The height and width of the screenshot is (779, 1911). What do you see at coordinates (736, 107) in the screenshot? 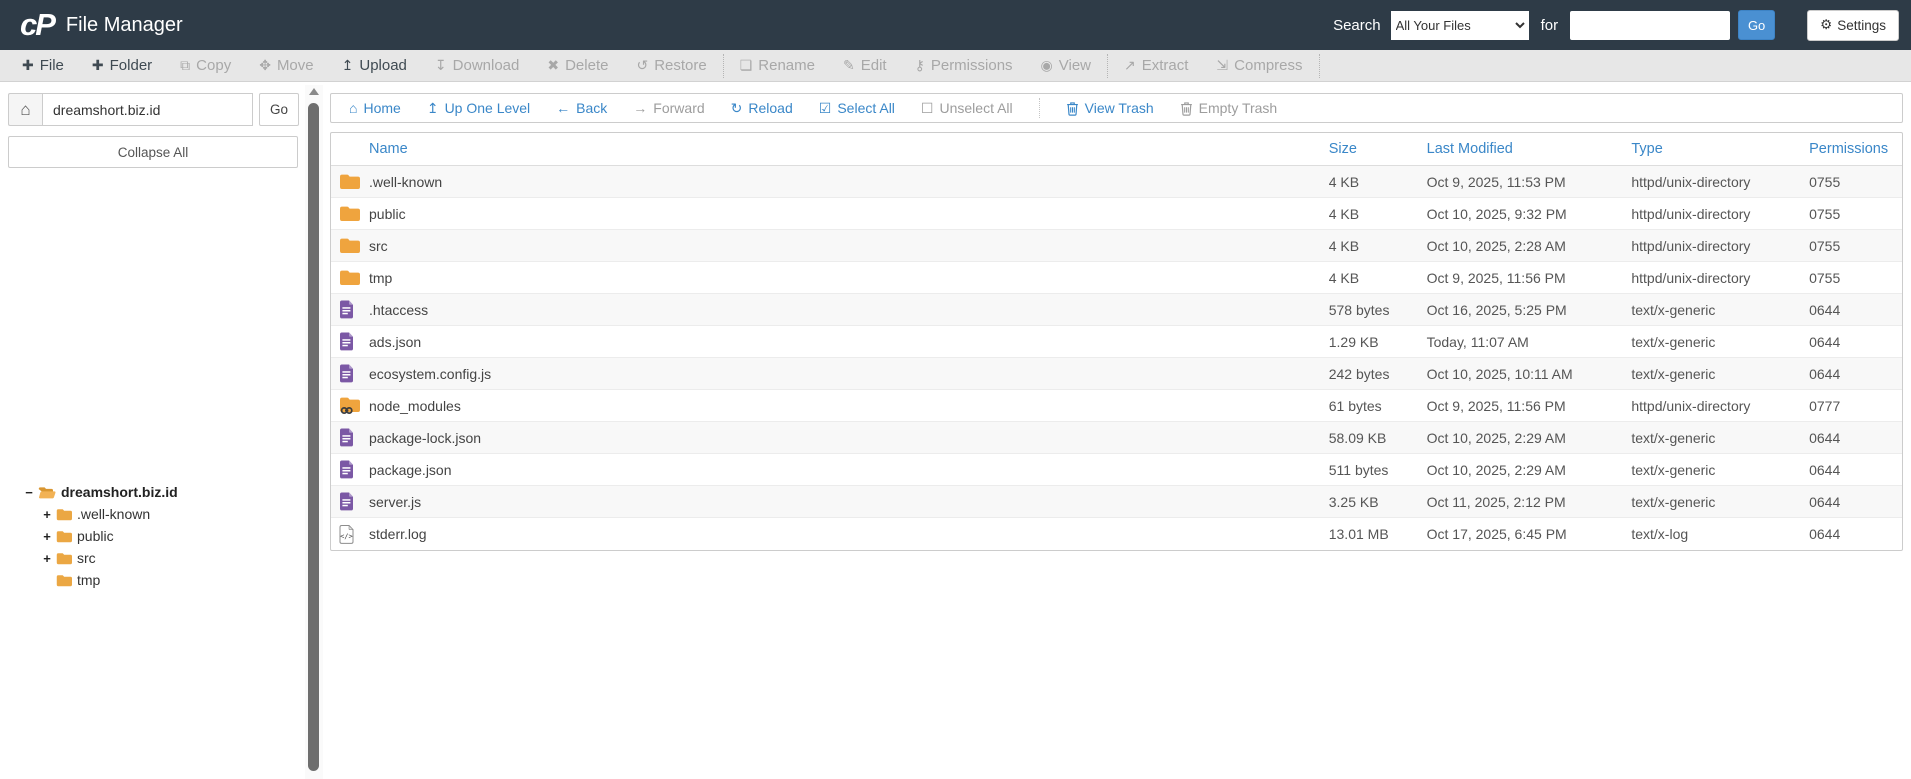
I see `reload-icon: ↻` at bounding box center [736, 107].